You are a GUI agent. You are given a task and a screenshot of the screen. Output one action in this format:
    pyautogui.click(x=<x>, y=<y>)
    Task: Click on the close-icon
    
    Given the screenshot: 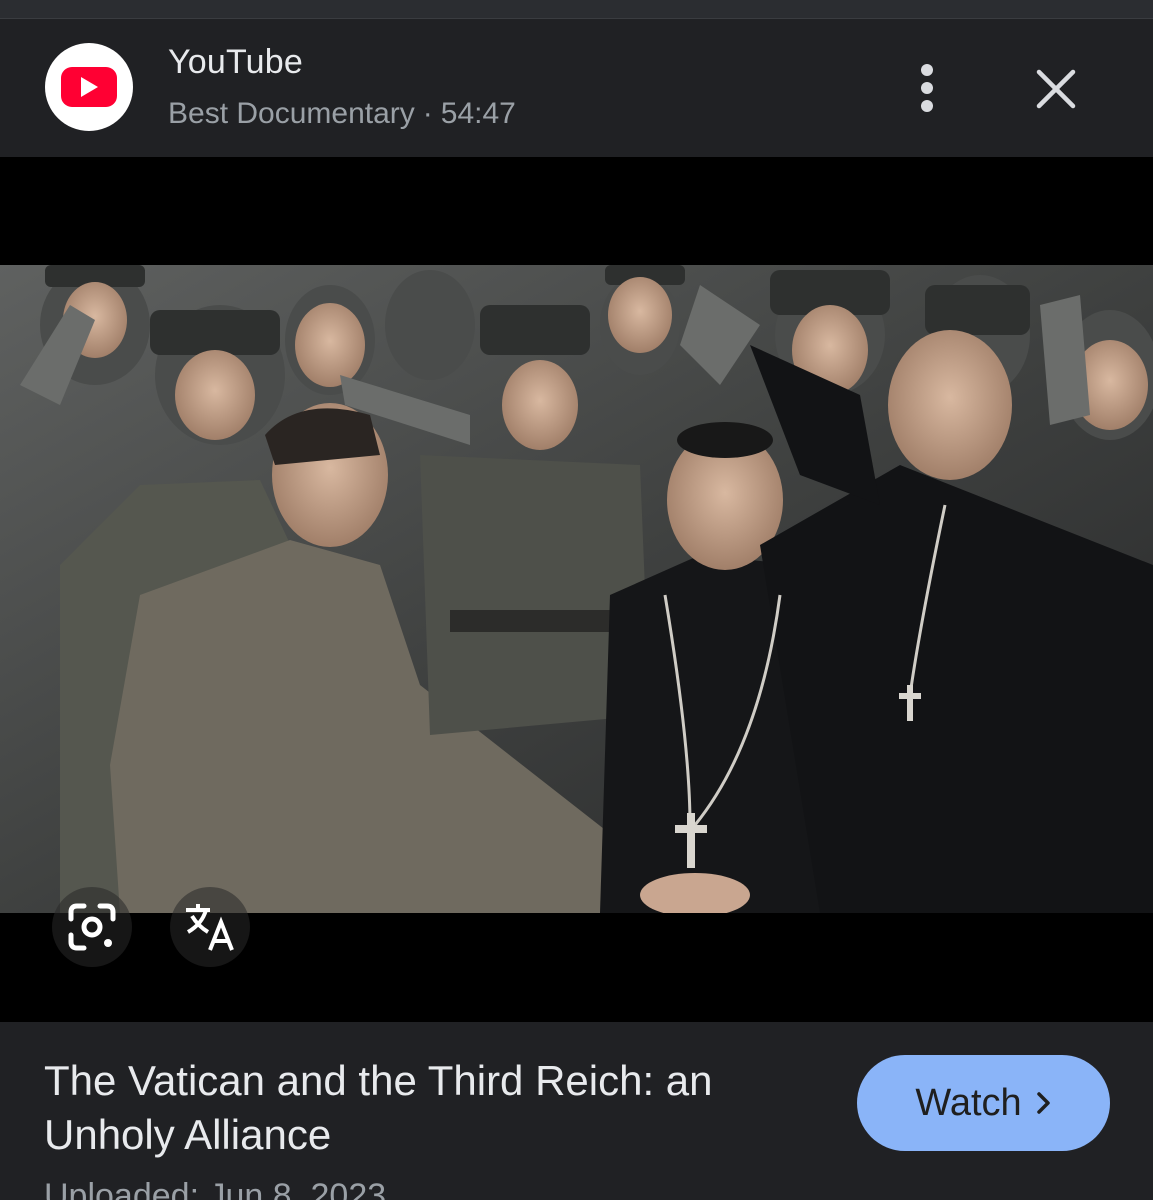 What is the action you would take?
    pyautogui.click(x=1056, y=89)
    